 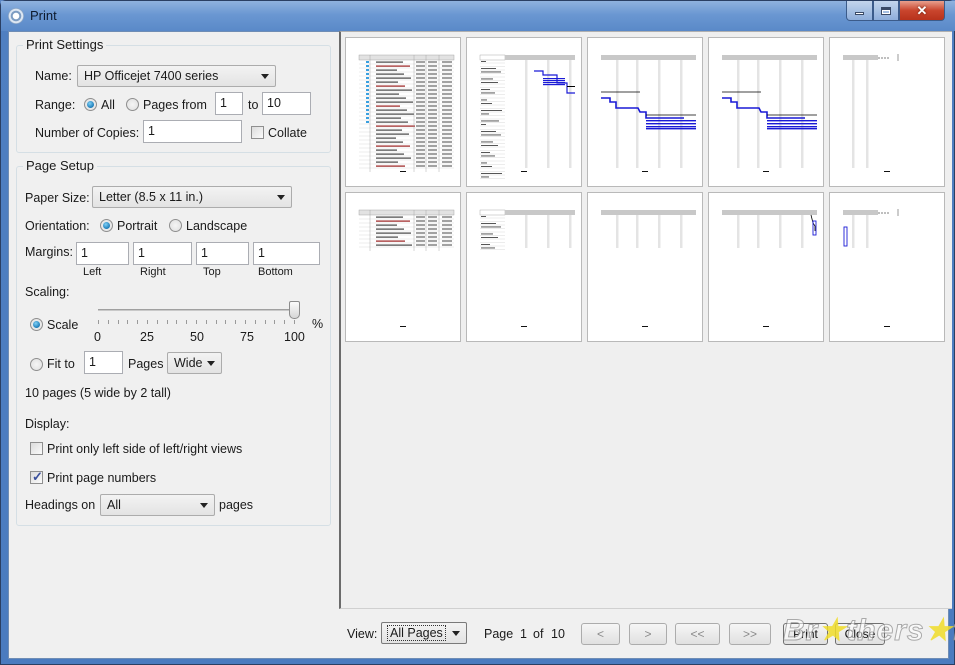 I want to click on collate-label: Collate, so click(x=287, y=133).